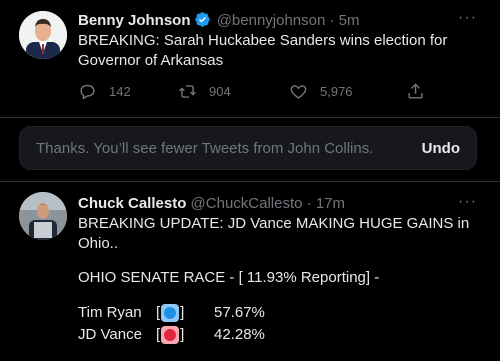 The width and height of the screenshot is (500, 361). Describe the element at coordinates (336, 91) in the screenshot. I see `like-count: 5,976` at that location.